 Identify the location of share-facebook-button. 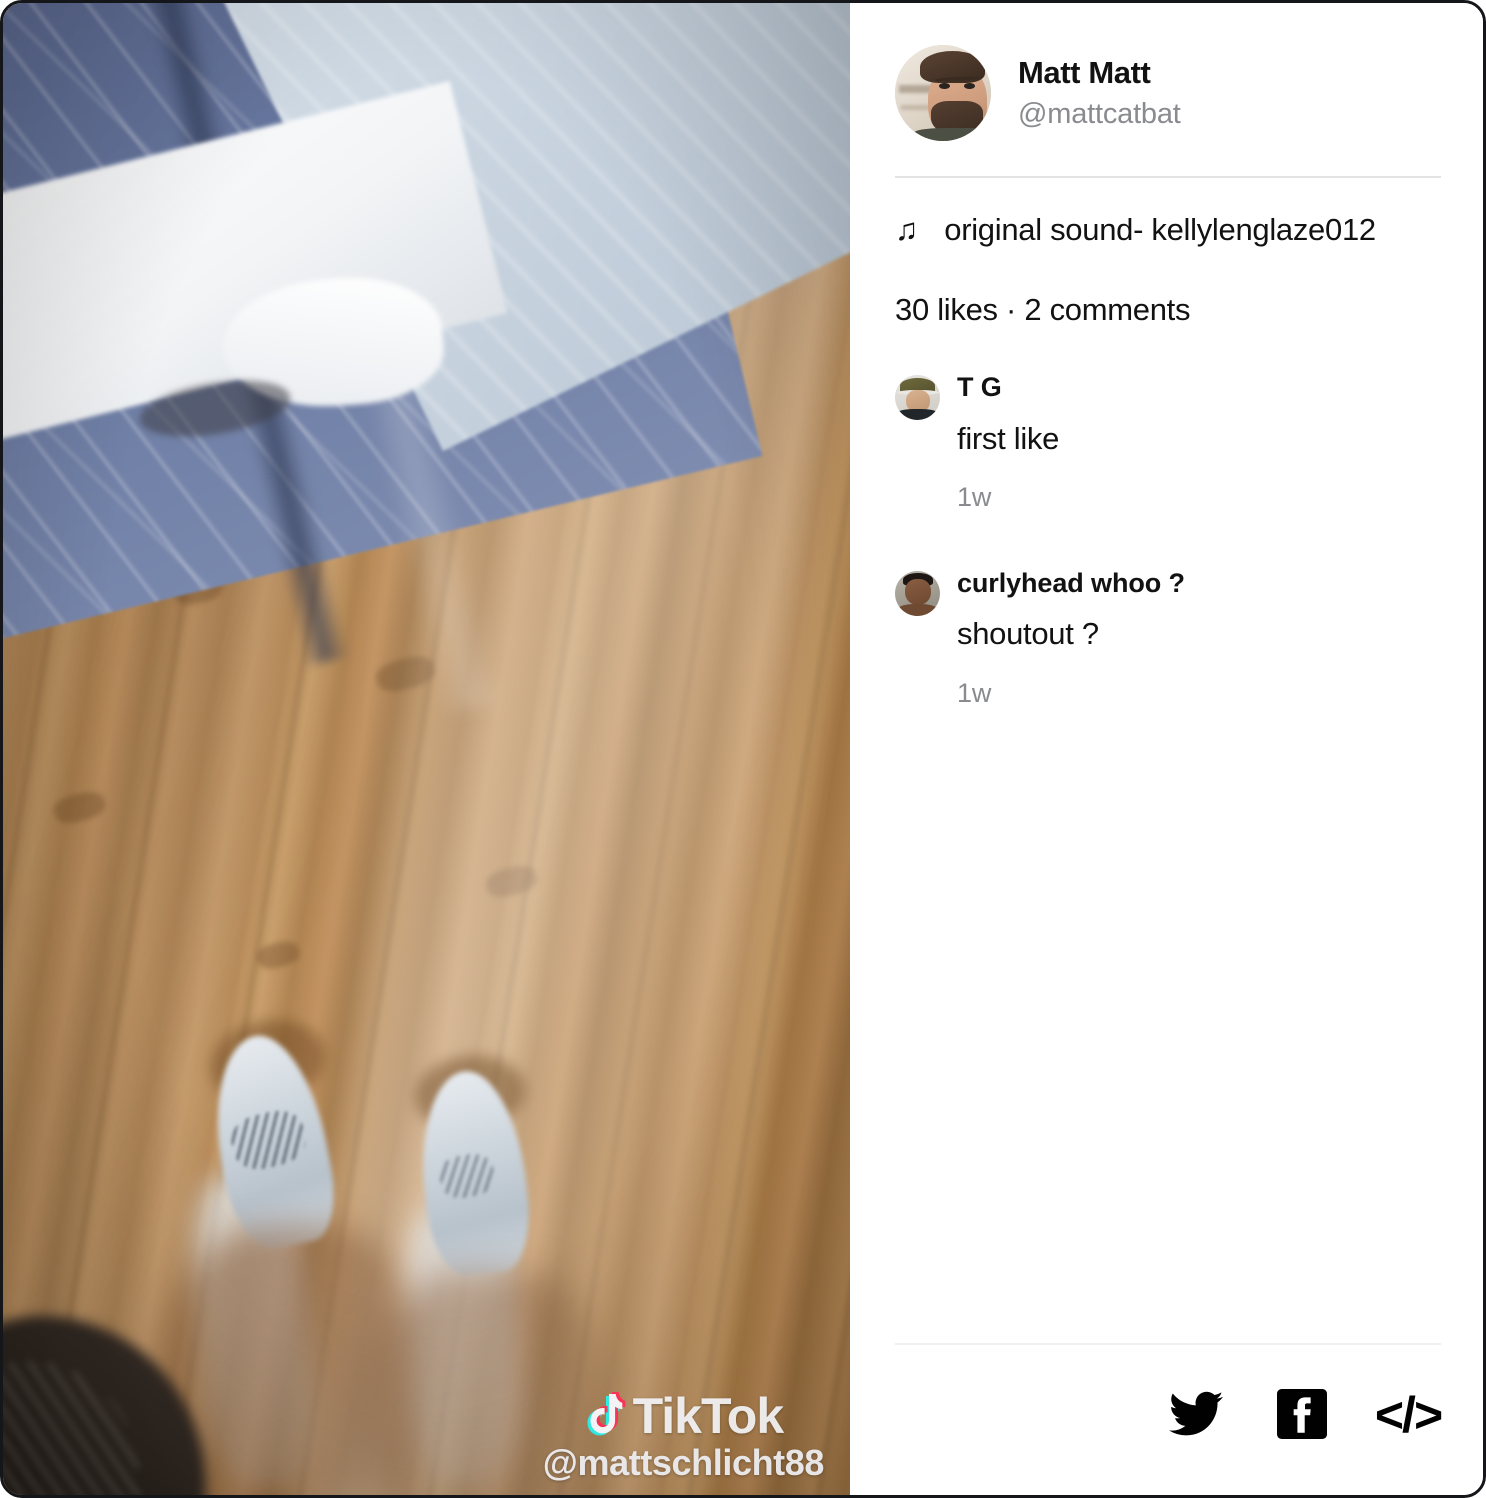
(1302, 1415).